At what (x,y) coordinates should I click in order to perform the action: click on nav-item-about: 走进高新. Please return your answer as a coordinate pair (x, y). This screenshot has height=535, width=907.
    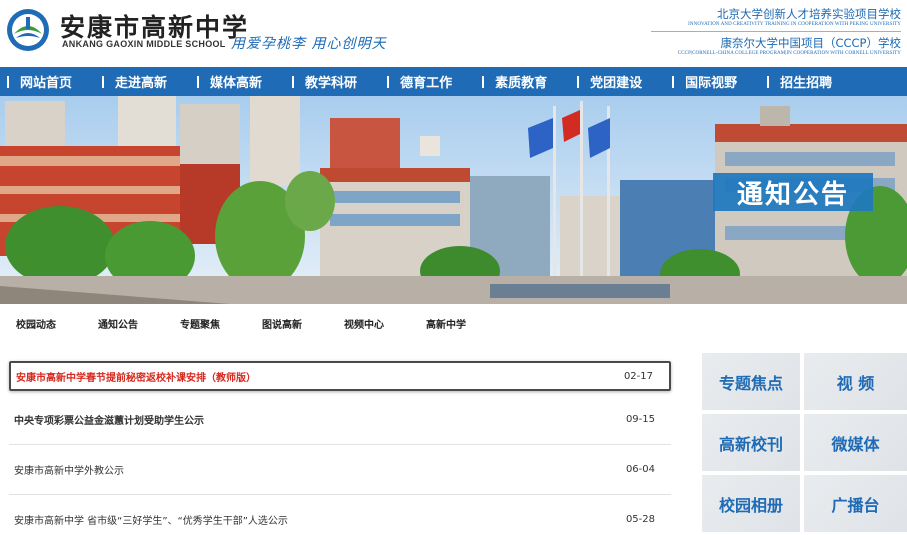
    Looking at the image, I should click on (149, 81).